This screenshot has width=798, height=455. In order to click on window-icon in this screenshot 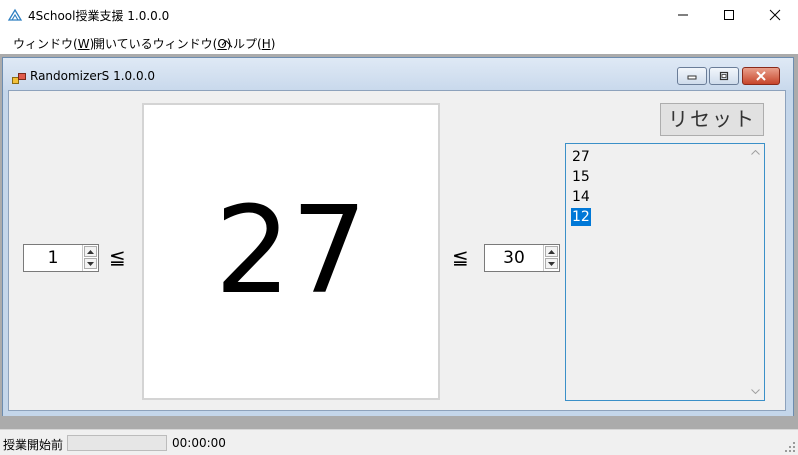, I will do `click(19, 77)`.